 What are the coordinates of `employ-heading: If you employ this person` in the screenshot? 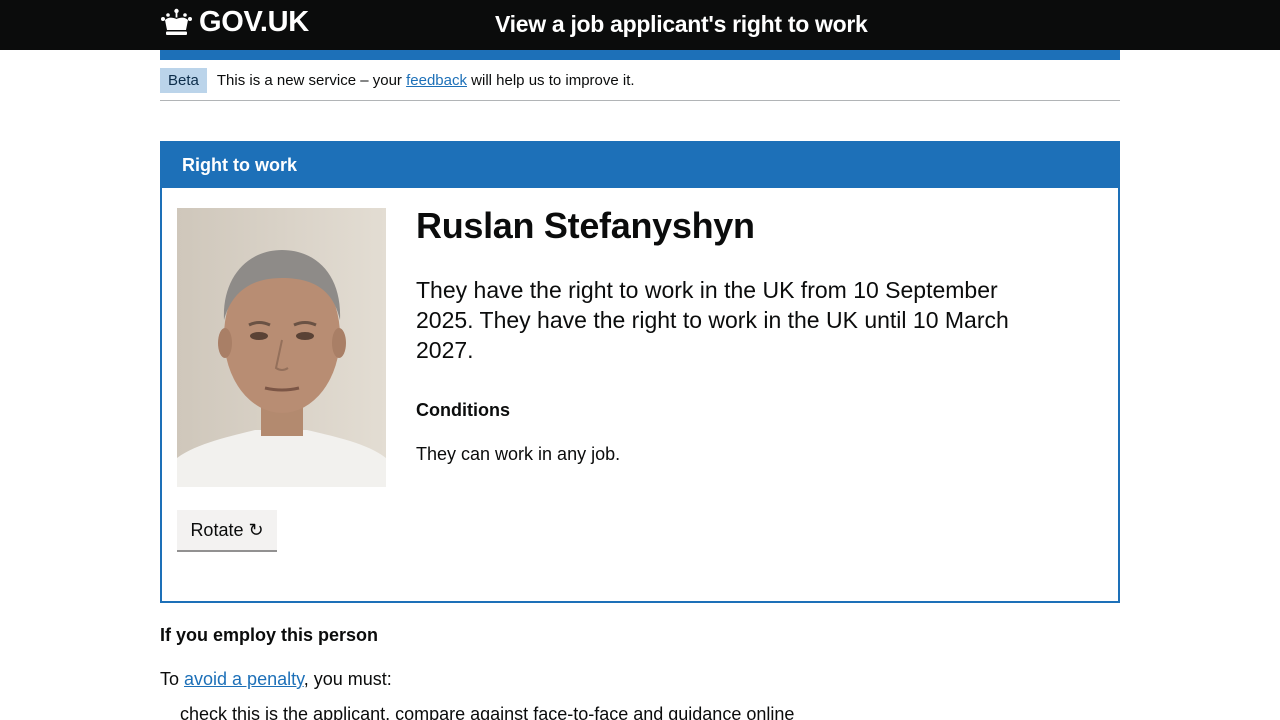 It's located at (269, 635).